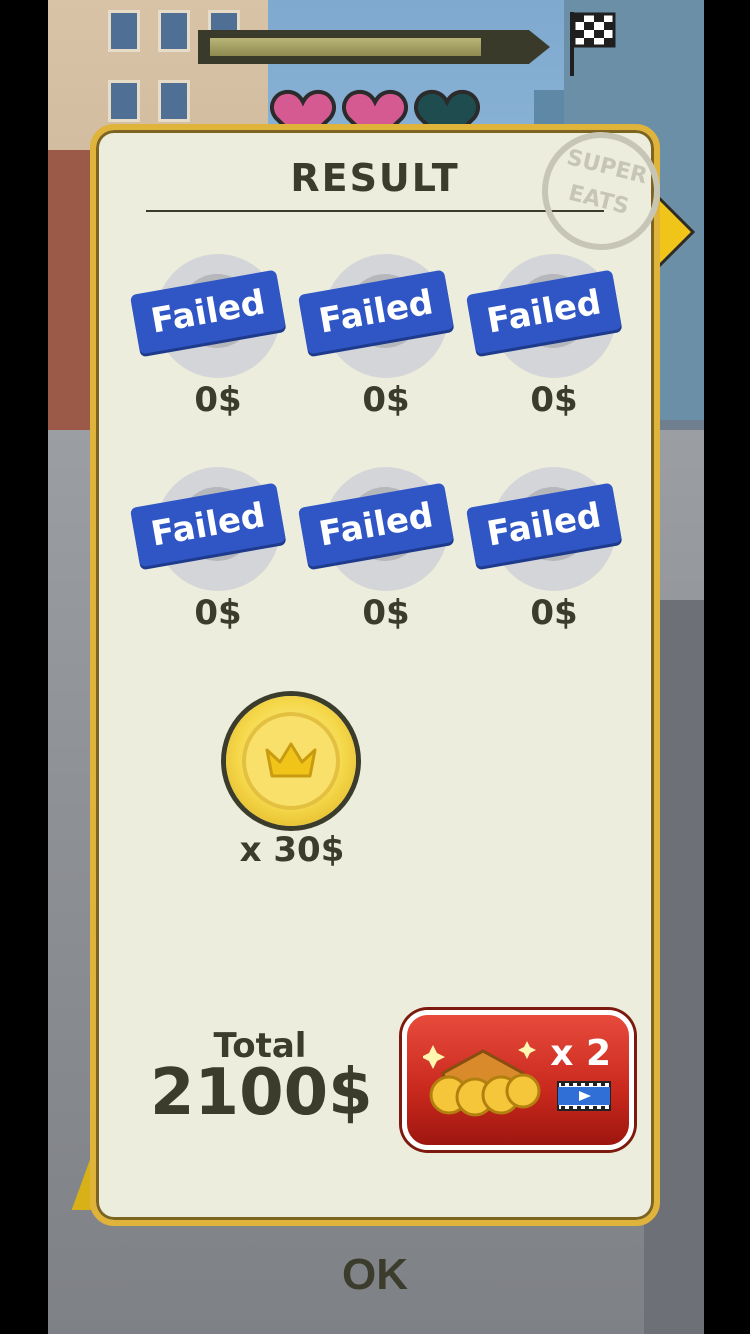  I want to click on crown-icon, so click(291, 760).